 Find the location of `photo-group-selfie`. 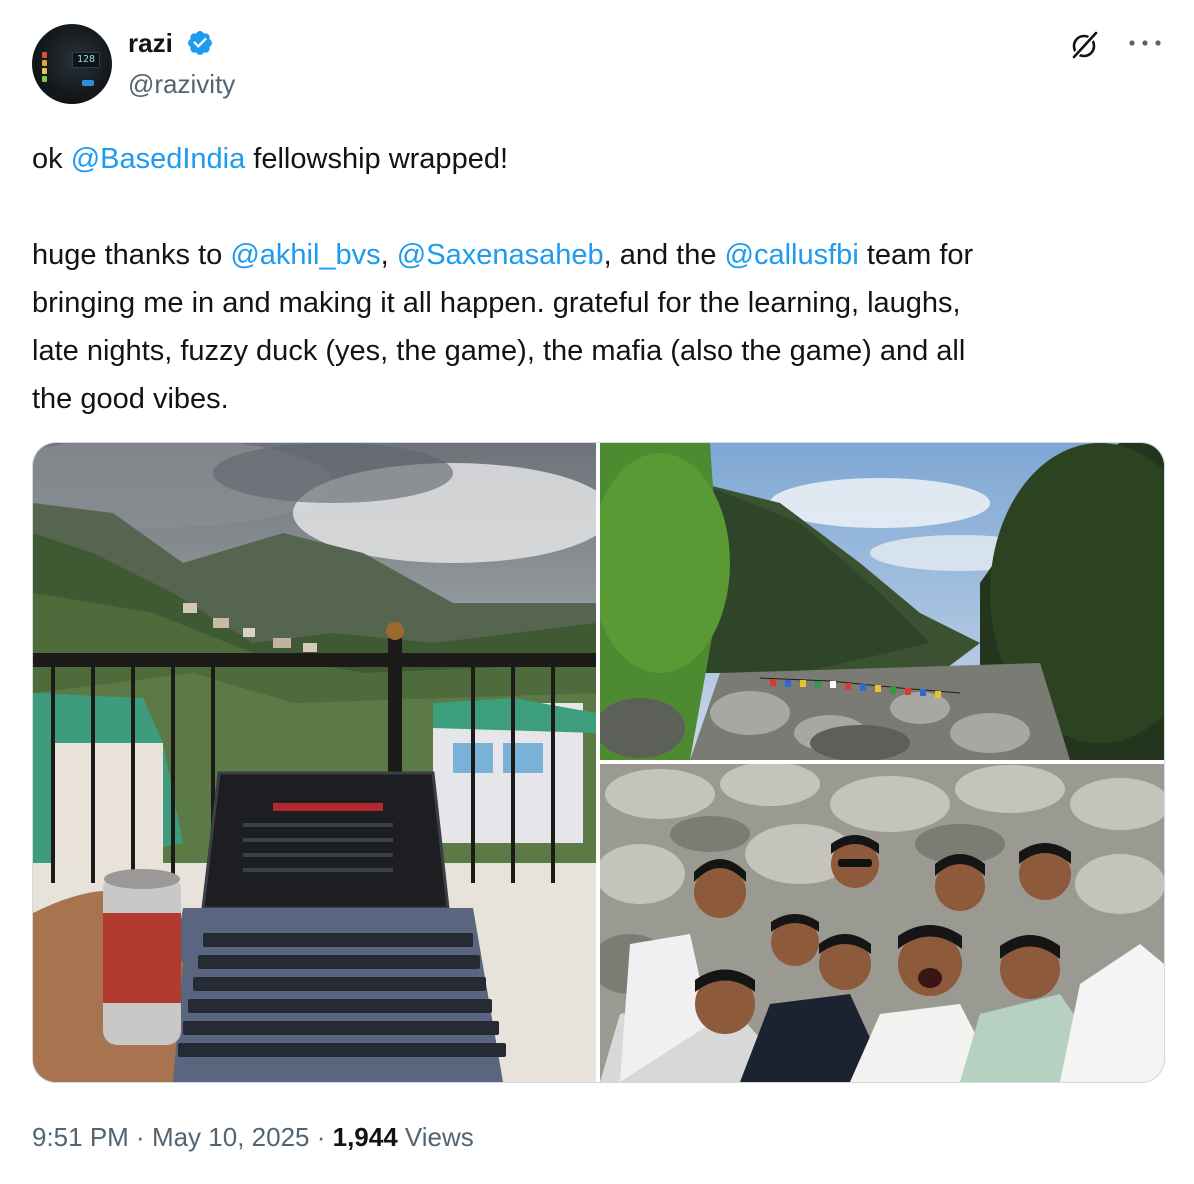

photo-group-selfie is located at coordinates (882, 923).